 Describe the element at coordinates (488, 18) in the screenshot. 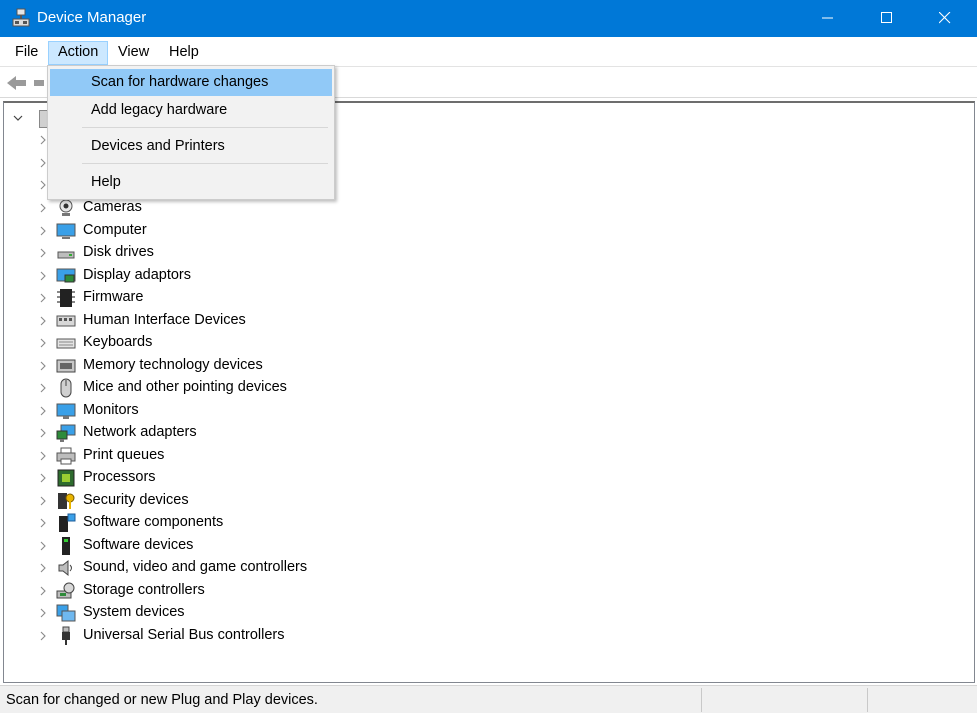

I see `title-bar: Device Manager` at that location.